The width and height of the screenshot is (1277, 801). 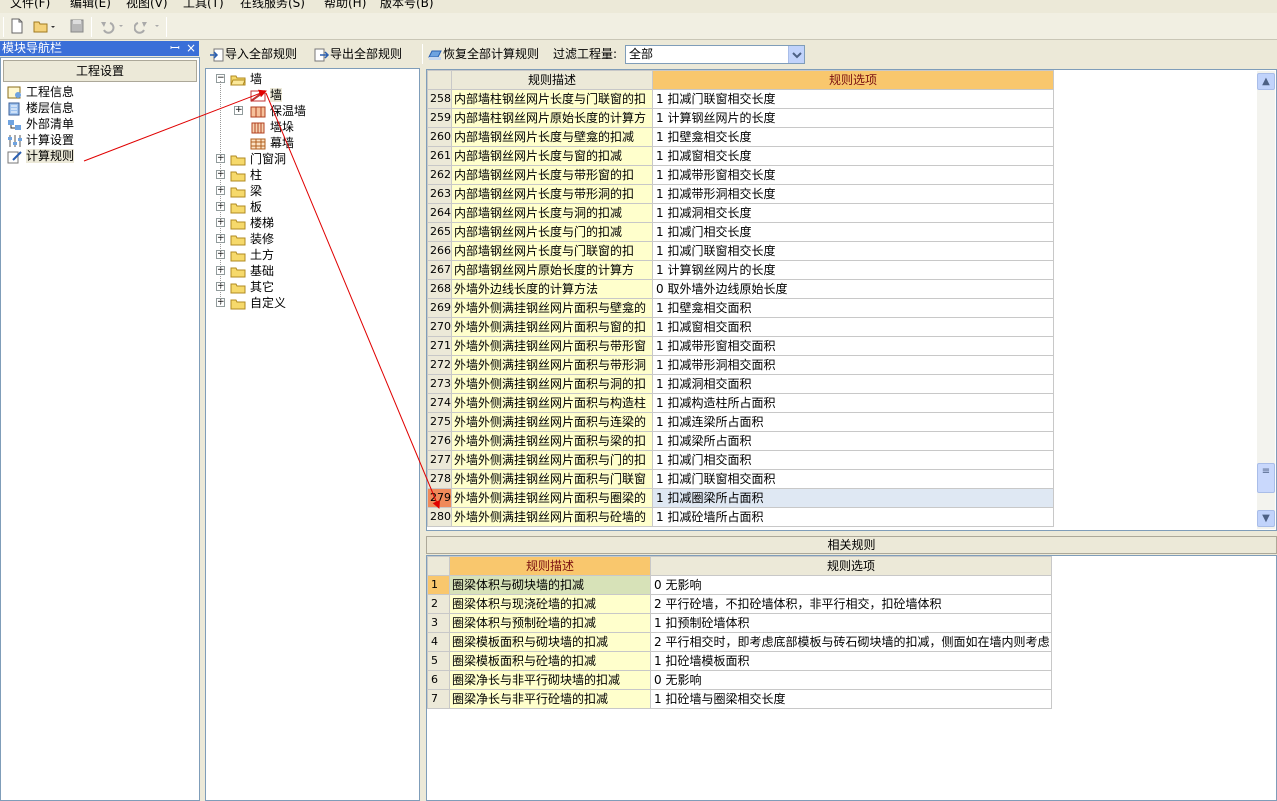 I want to click on menu-help: 帮助(H), so click(x=345, y=5).